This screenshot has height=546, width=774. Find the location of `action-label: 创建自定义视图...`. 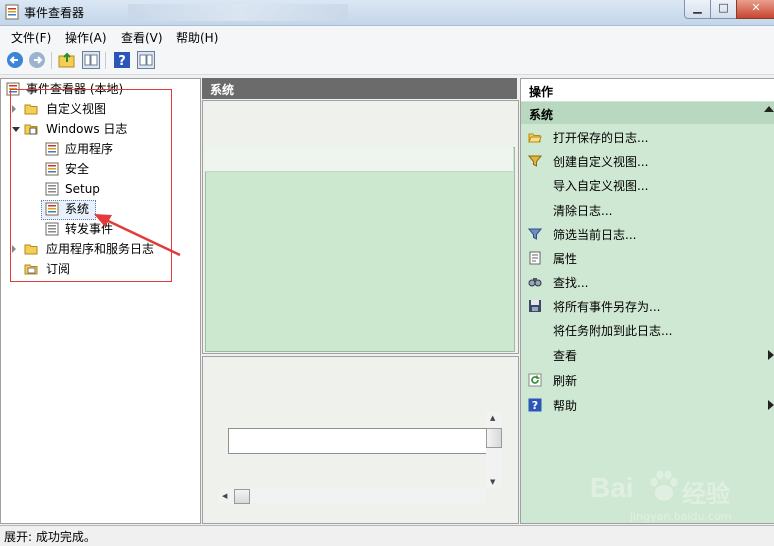

action-label: 创建自定义视图... is located at coordinates (601, 162).